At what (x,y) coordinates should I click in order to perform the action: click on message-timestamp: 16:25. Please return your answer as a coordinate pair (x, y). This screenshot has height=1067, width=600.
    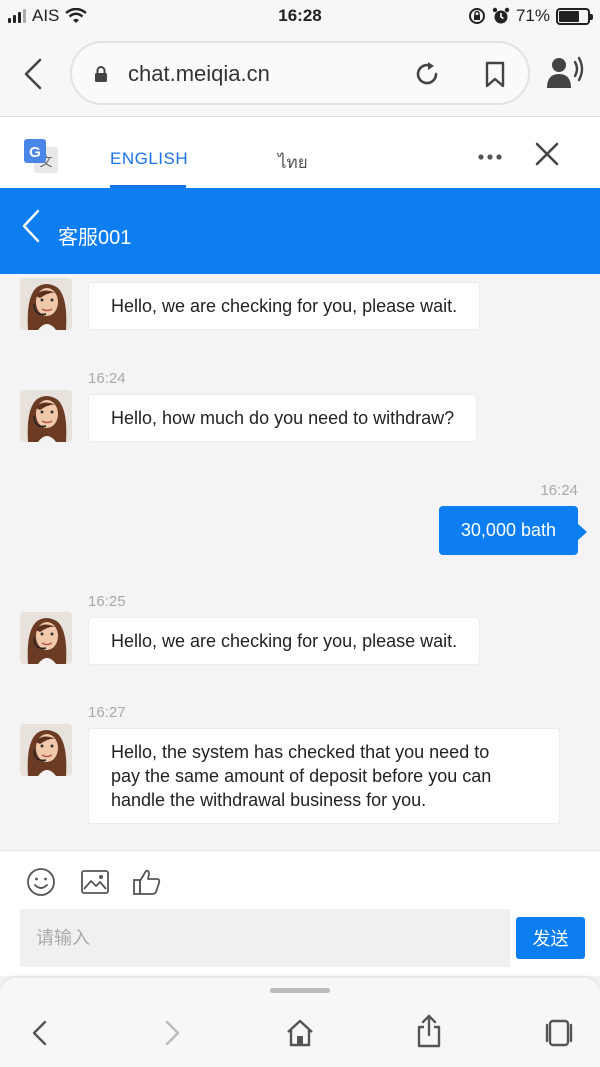
    Looking at the image, I should click on (107, 601).